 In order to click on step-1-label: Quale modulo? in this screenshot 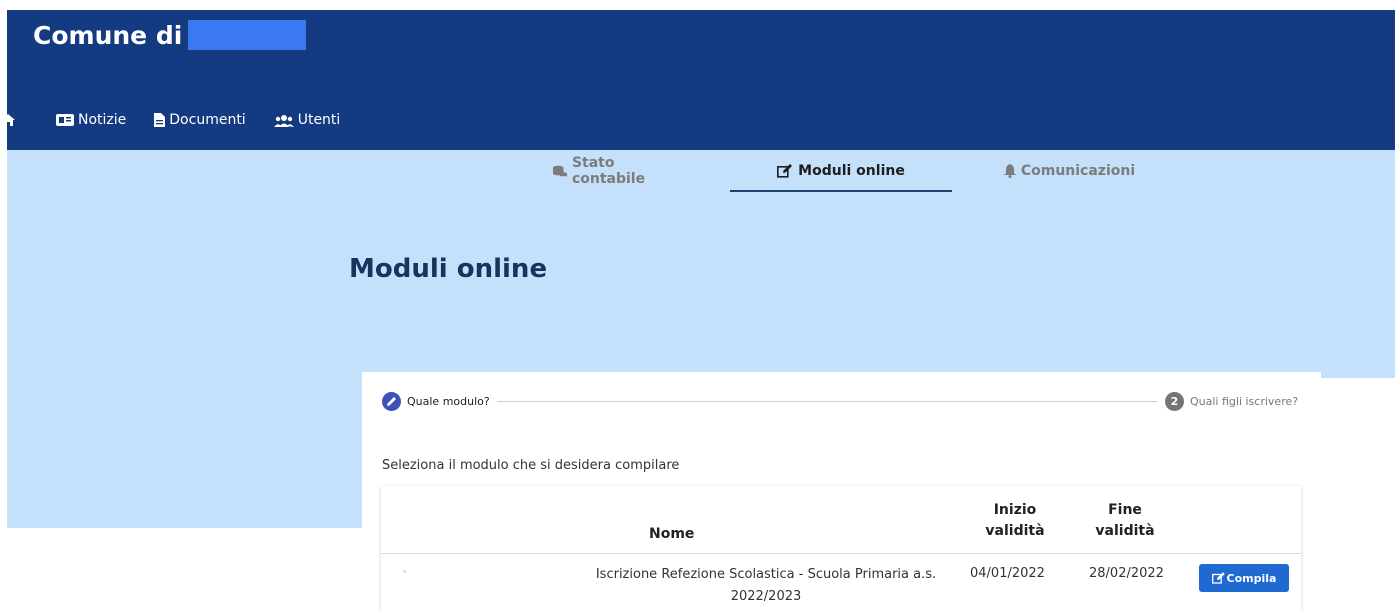, I will do `click(448, 401)`.